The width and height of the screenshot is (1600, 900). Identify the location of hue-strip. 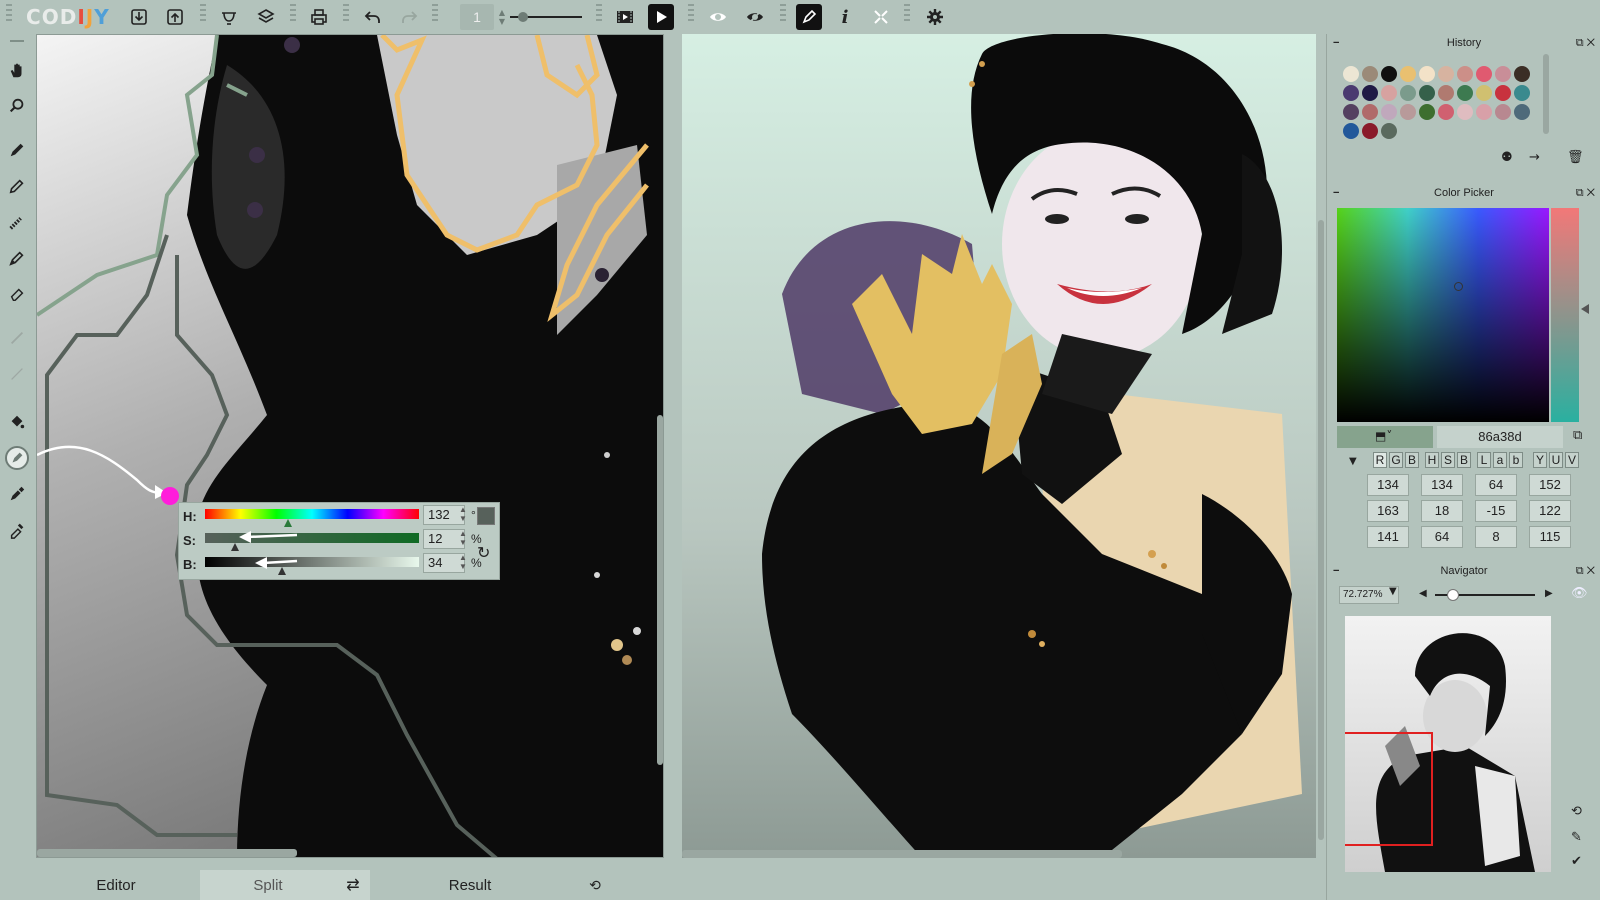
(1565, 315).